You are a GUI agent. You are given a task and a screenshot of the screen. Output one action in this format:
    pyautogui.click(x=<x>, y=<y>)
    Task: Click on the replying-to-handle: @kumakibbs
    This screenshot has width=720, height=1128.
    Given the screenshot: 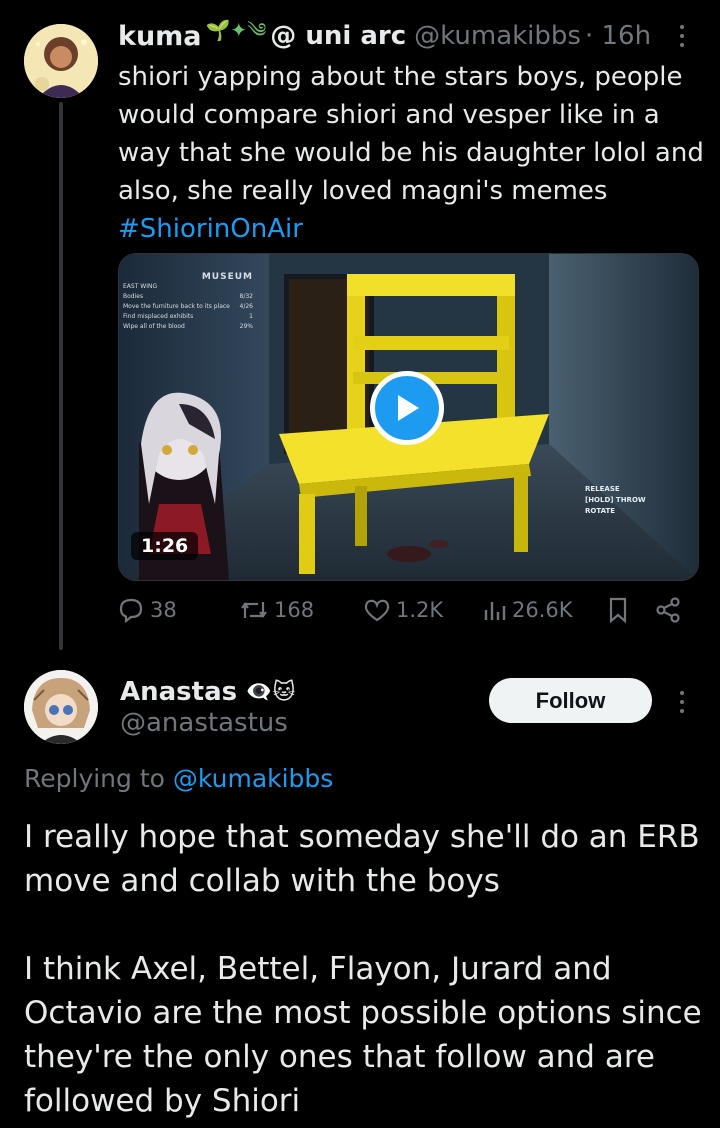 What is the action you would take?
    pyautogui.click(x=253, y=778)
    